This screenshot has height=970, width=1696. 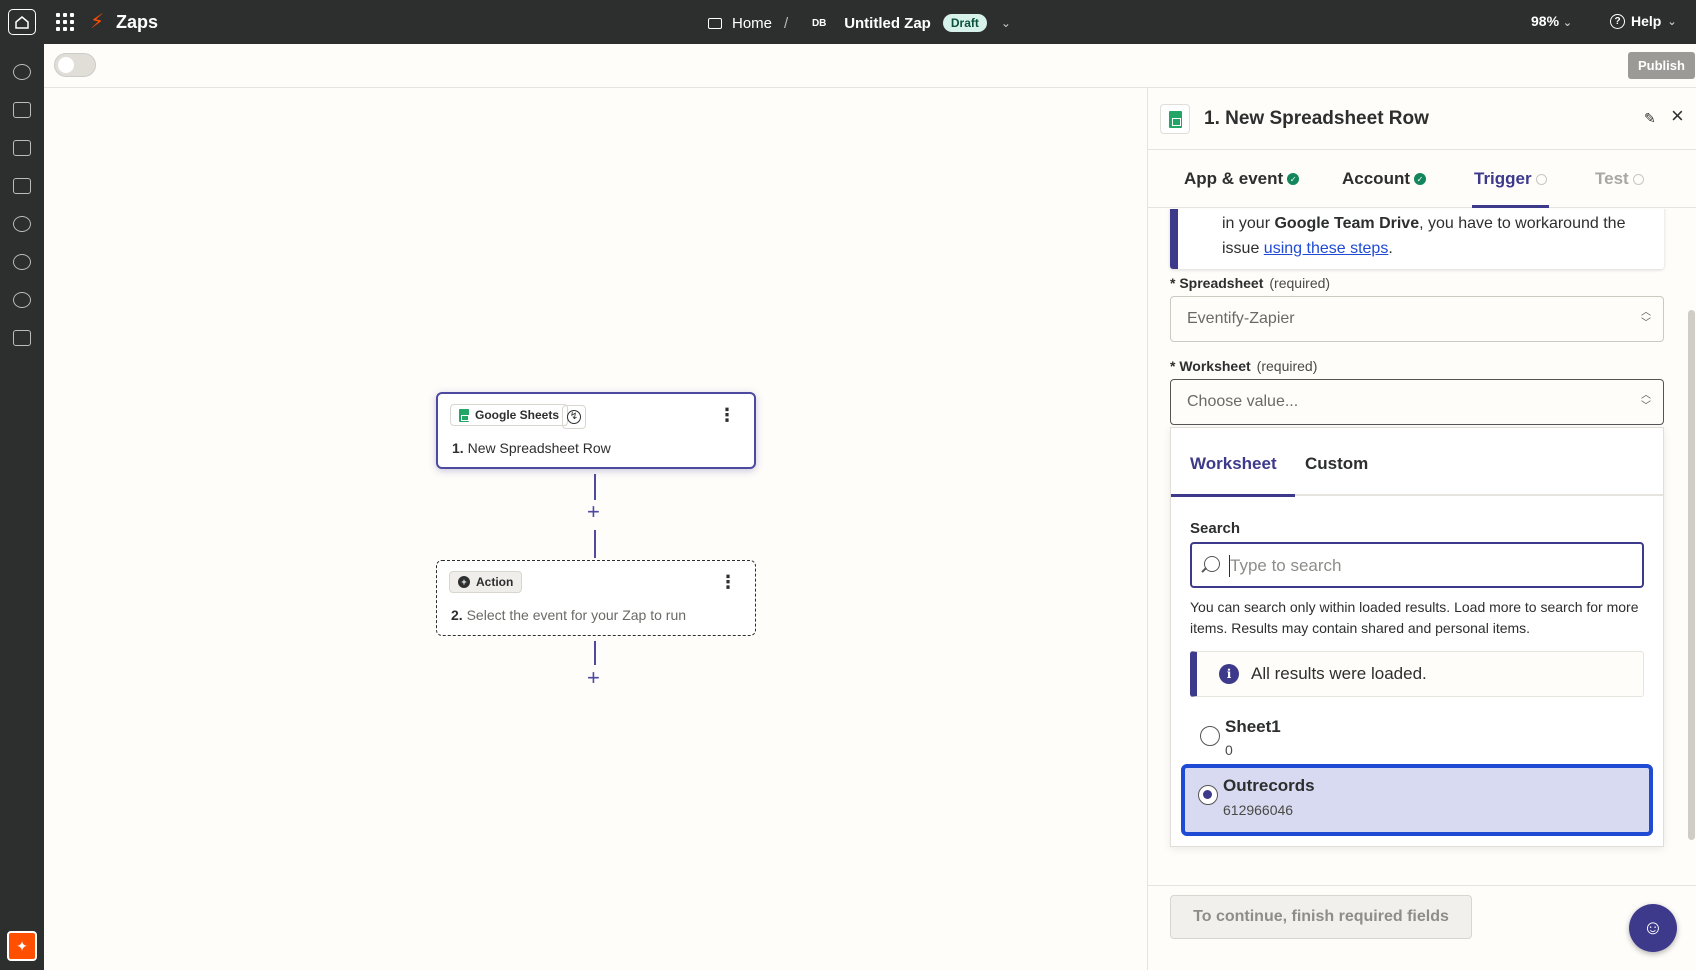 What do you see at coordinates (1376, 178) in the screenshot?
I see `tab-label: Account` at bounding box center [1376, 178].